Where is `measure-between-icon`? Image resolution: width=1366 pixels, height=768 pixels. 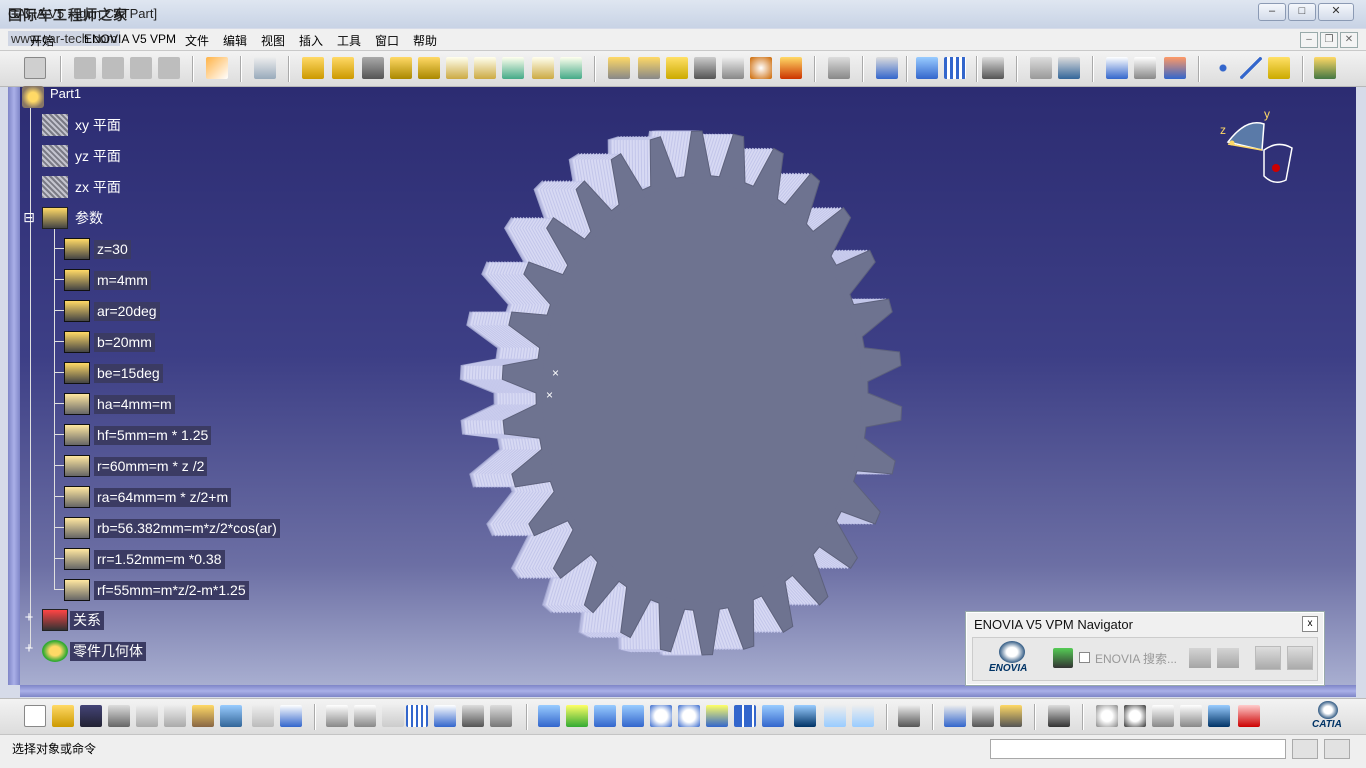
measure-between-icon is located at coordinates (955, 716).